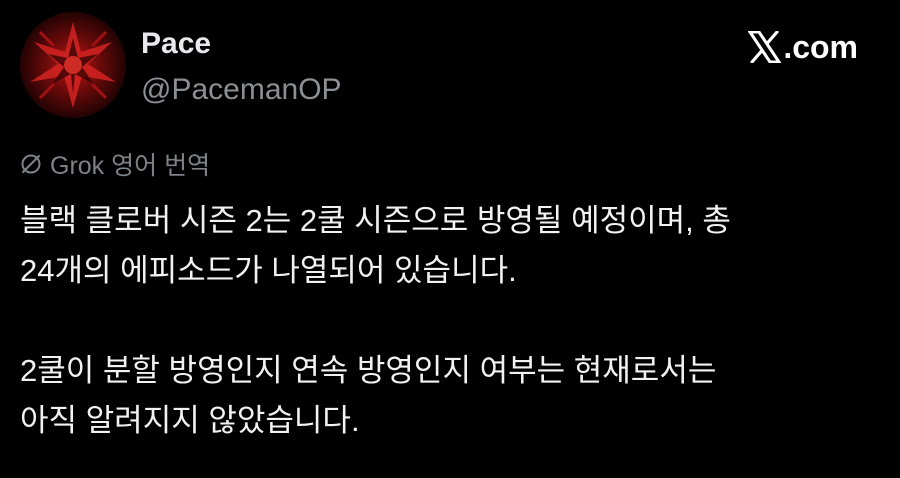 The image size is (900, 478). I want to click on grok-icon, so click(31, 164).